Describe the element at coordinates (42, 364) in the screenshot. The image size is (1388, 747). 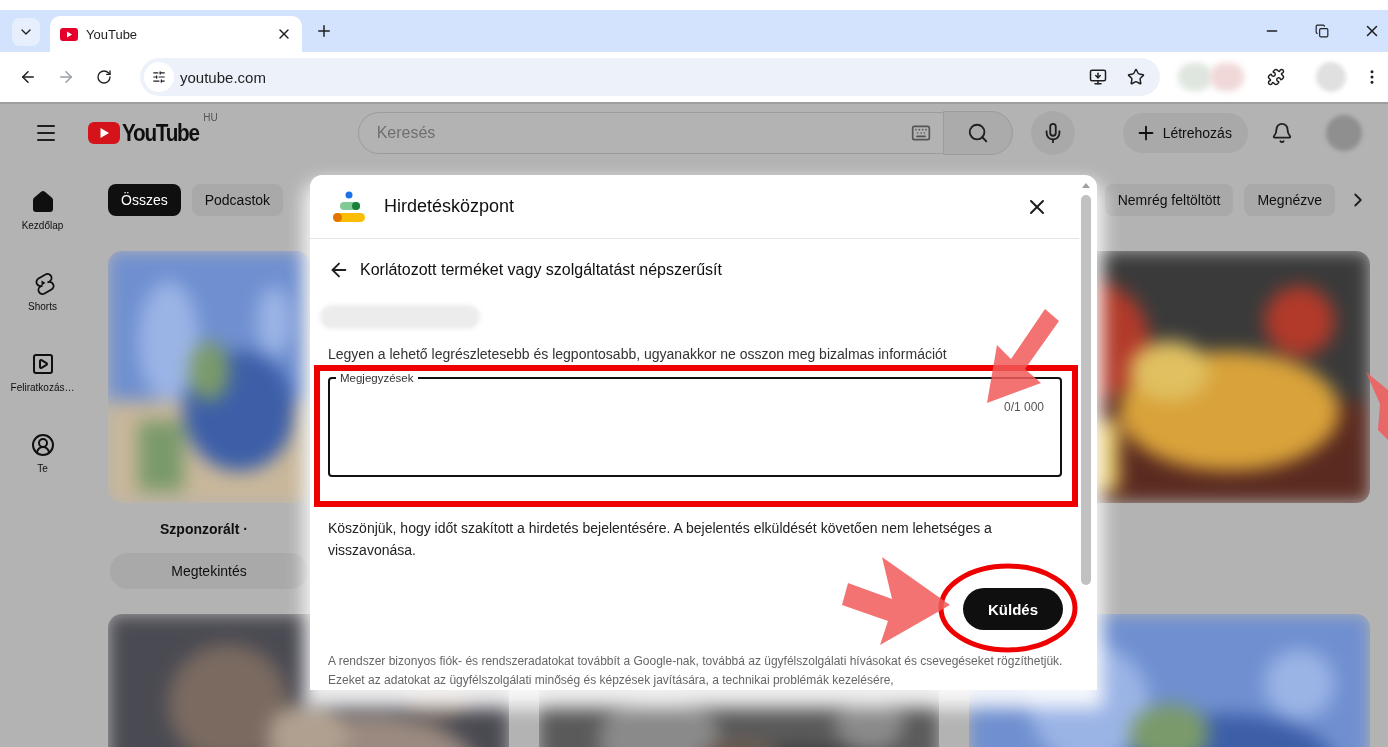
I see `subscriptions-icon` at that location.